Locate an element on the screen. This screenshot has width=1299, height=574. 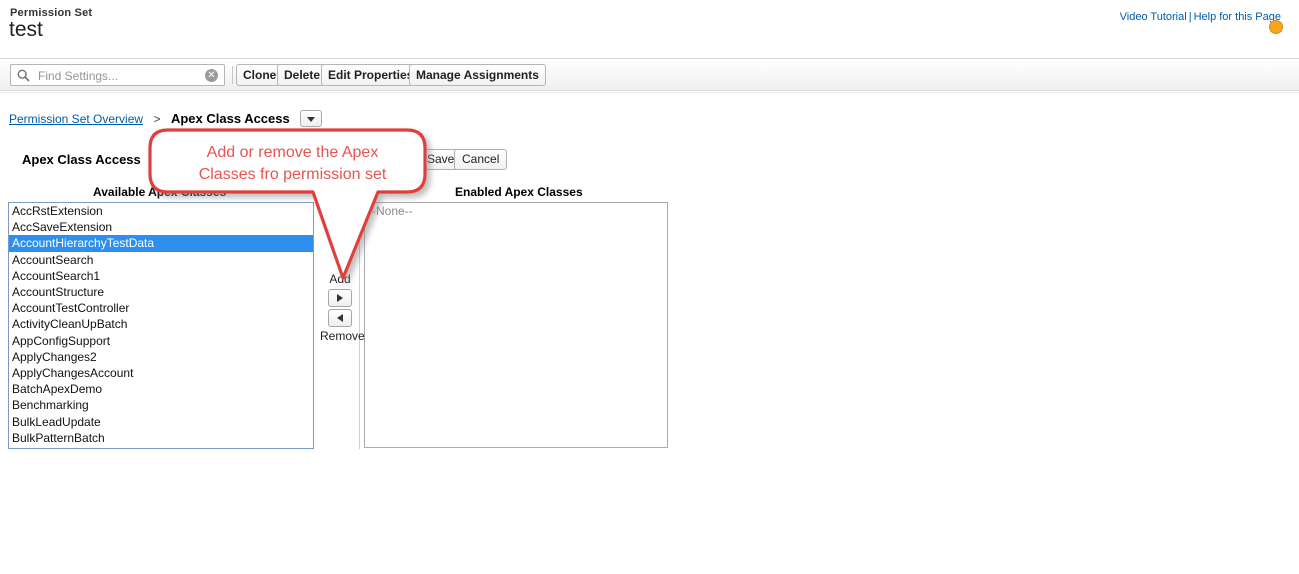
list-item: AccRstExtension is located at coordinates (161, 211).